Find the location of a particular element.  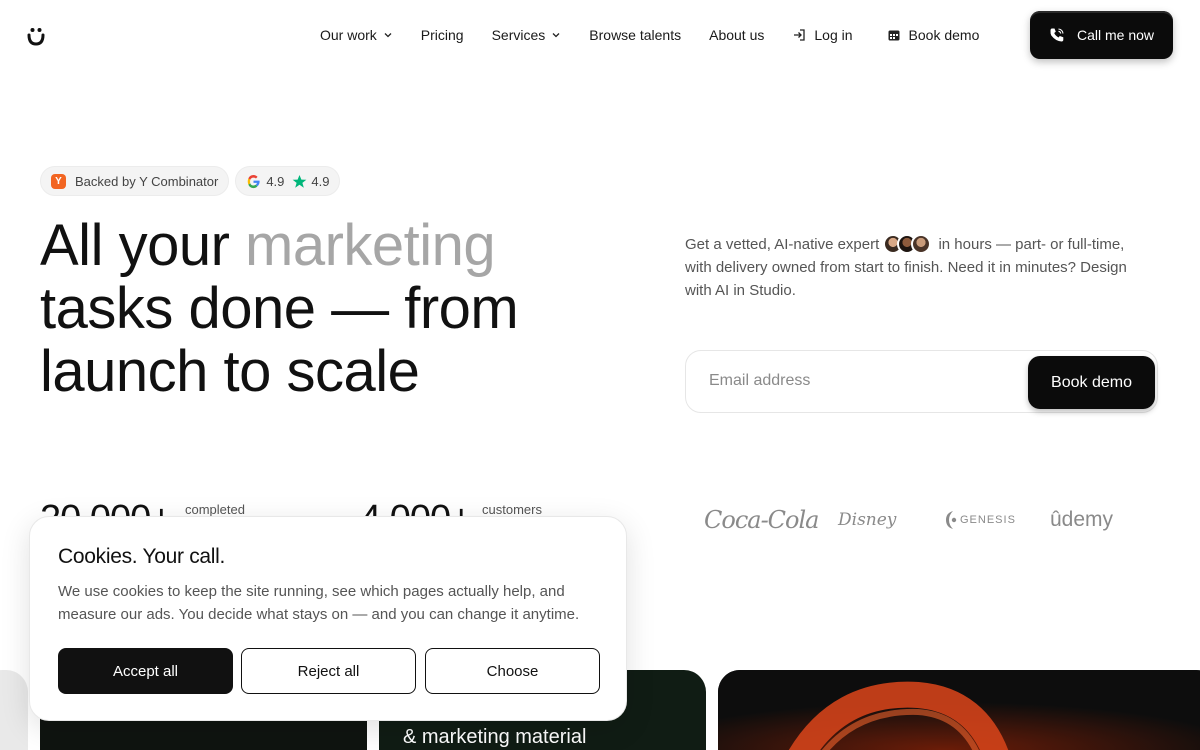

headline-part1: All your is located at coordinates (143, 245).